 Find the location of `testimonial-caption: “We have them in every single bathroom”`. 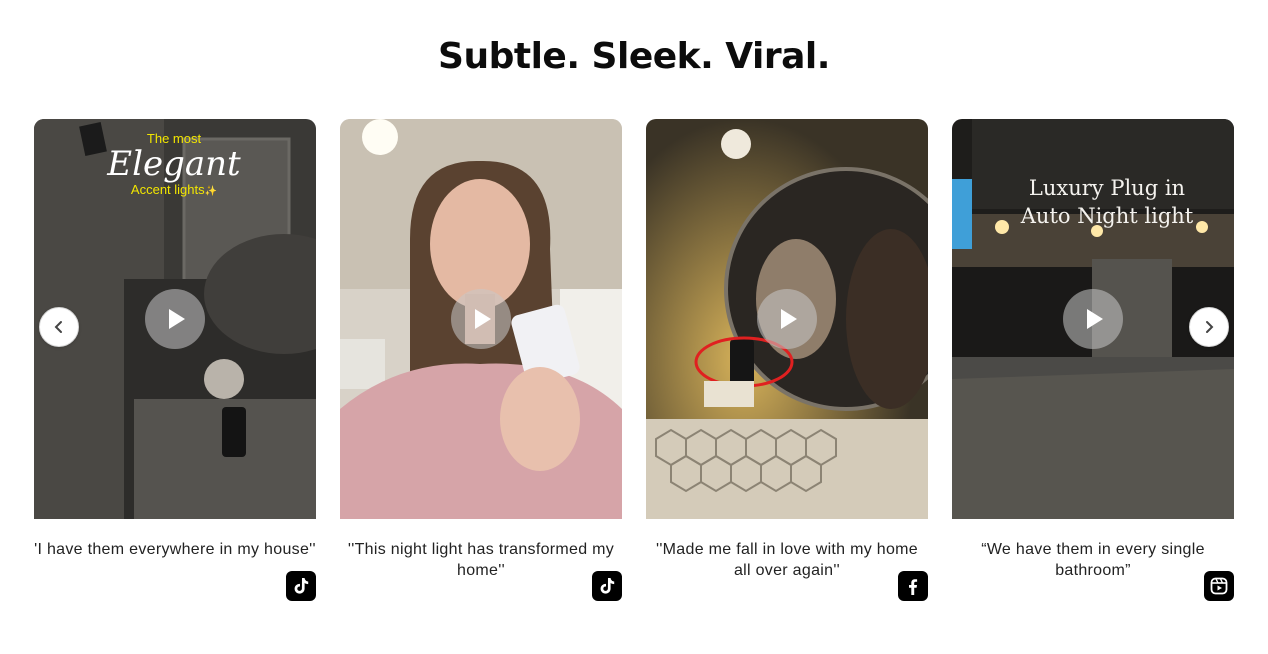

testimonial-caption: “We have them in every single bathroom” is located at coordinates (1093, 560).